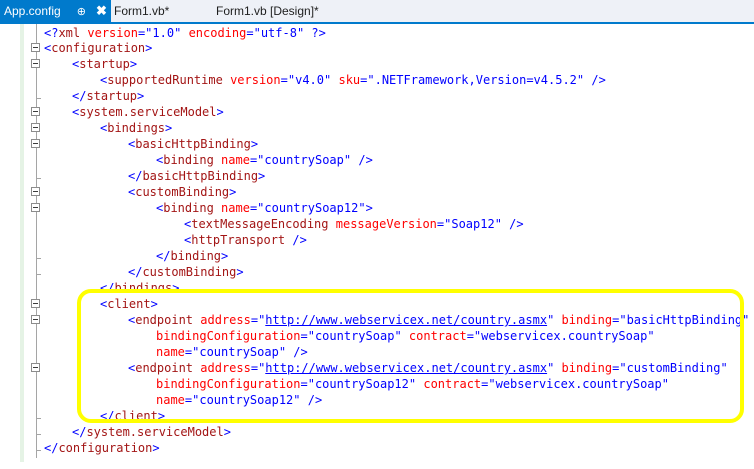 This screenshot has width=754, height=469. I want to click on code-line-16: </customBinding>, so click(186, 272).